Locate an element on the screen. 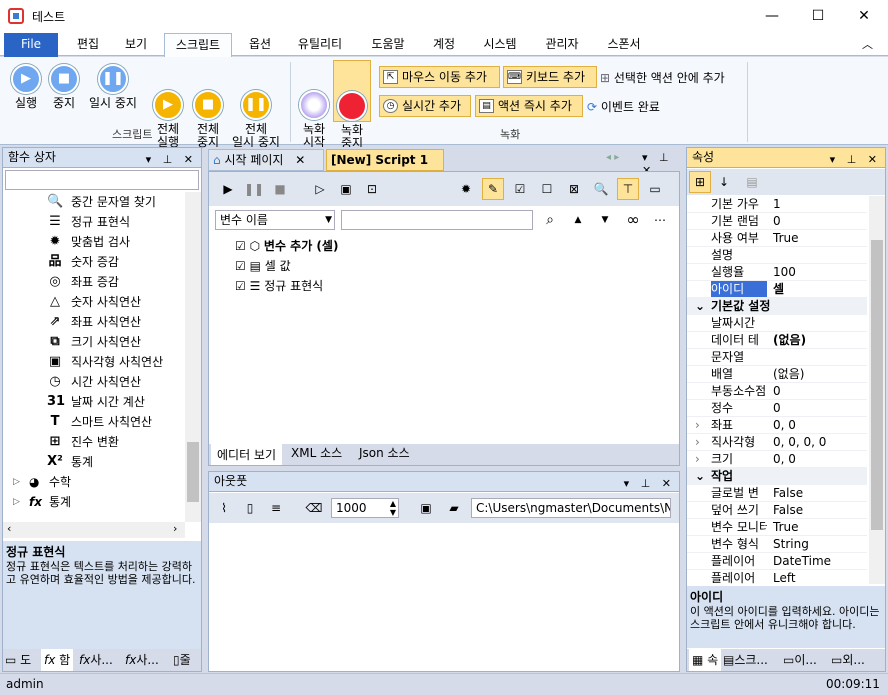  stop-all-button: ■ 전체 중지 is located at coordinates (208, 106).